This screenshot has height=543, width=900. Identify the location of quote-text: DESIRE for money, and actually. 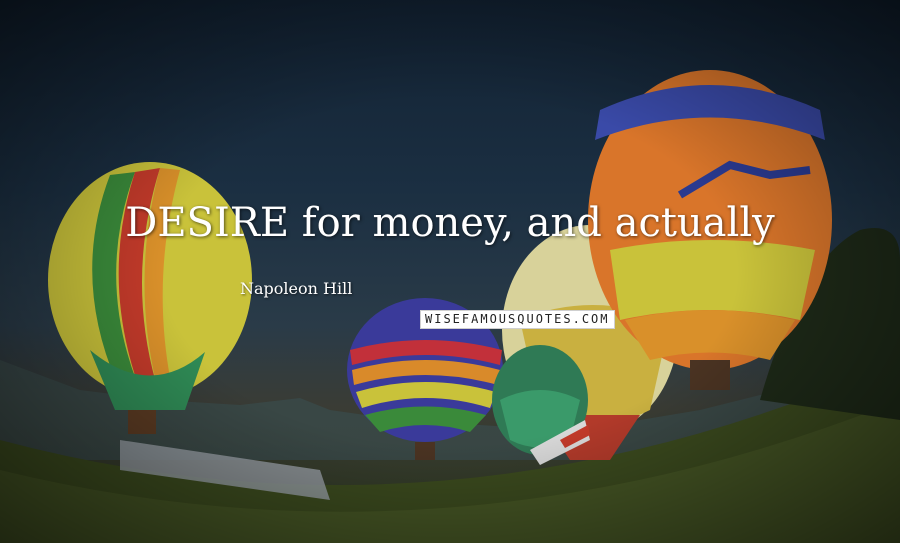
(450, 223).